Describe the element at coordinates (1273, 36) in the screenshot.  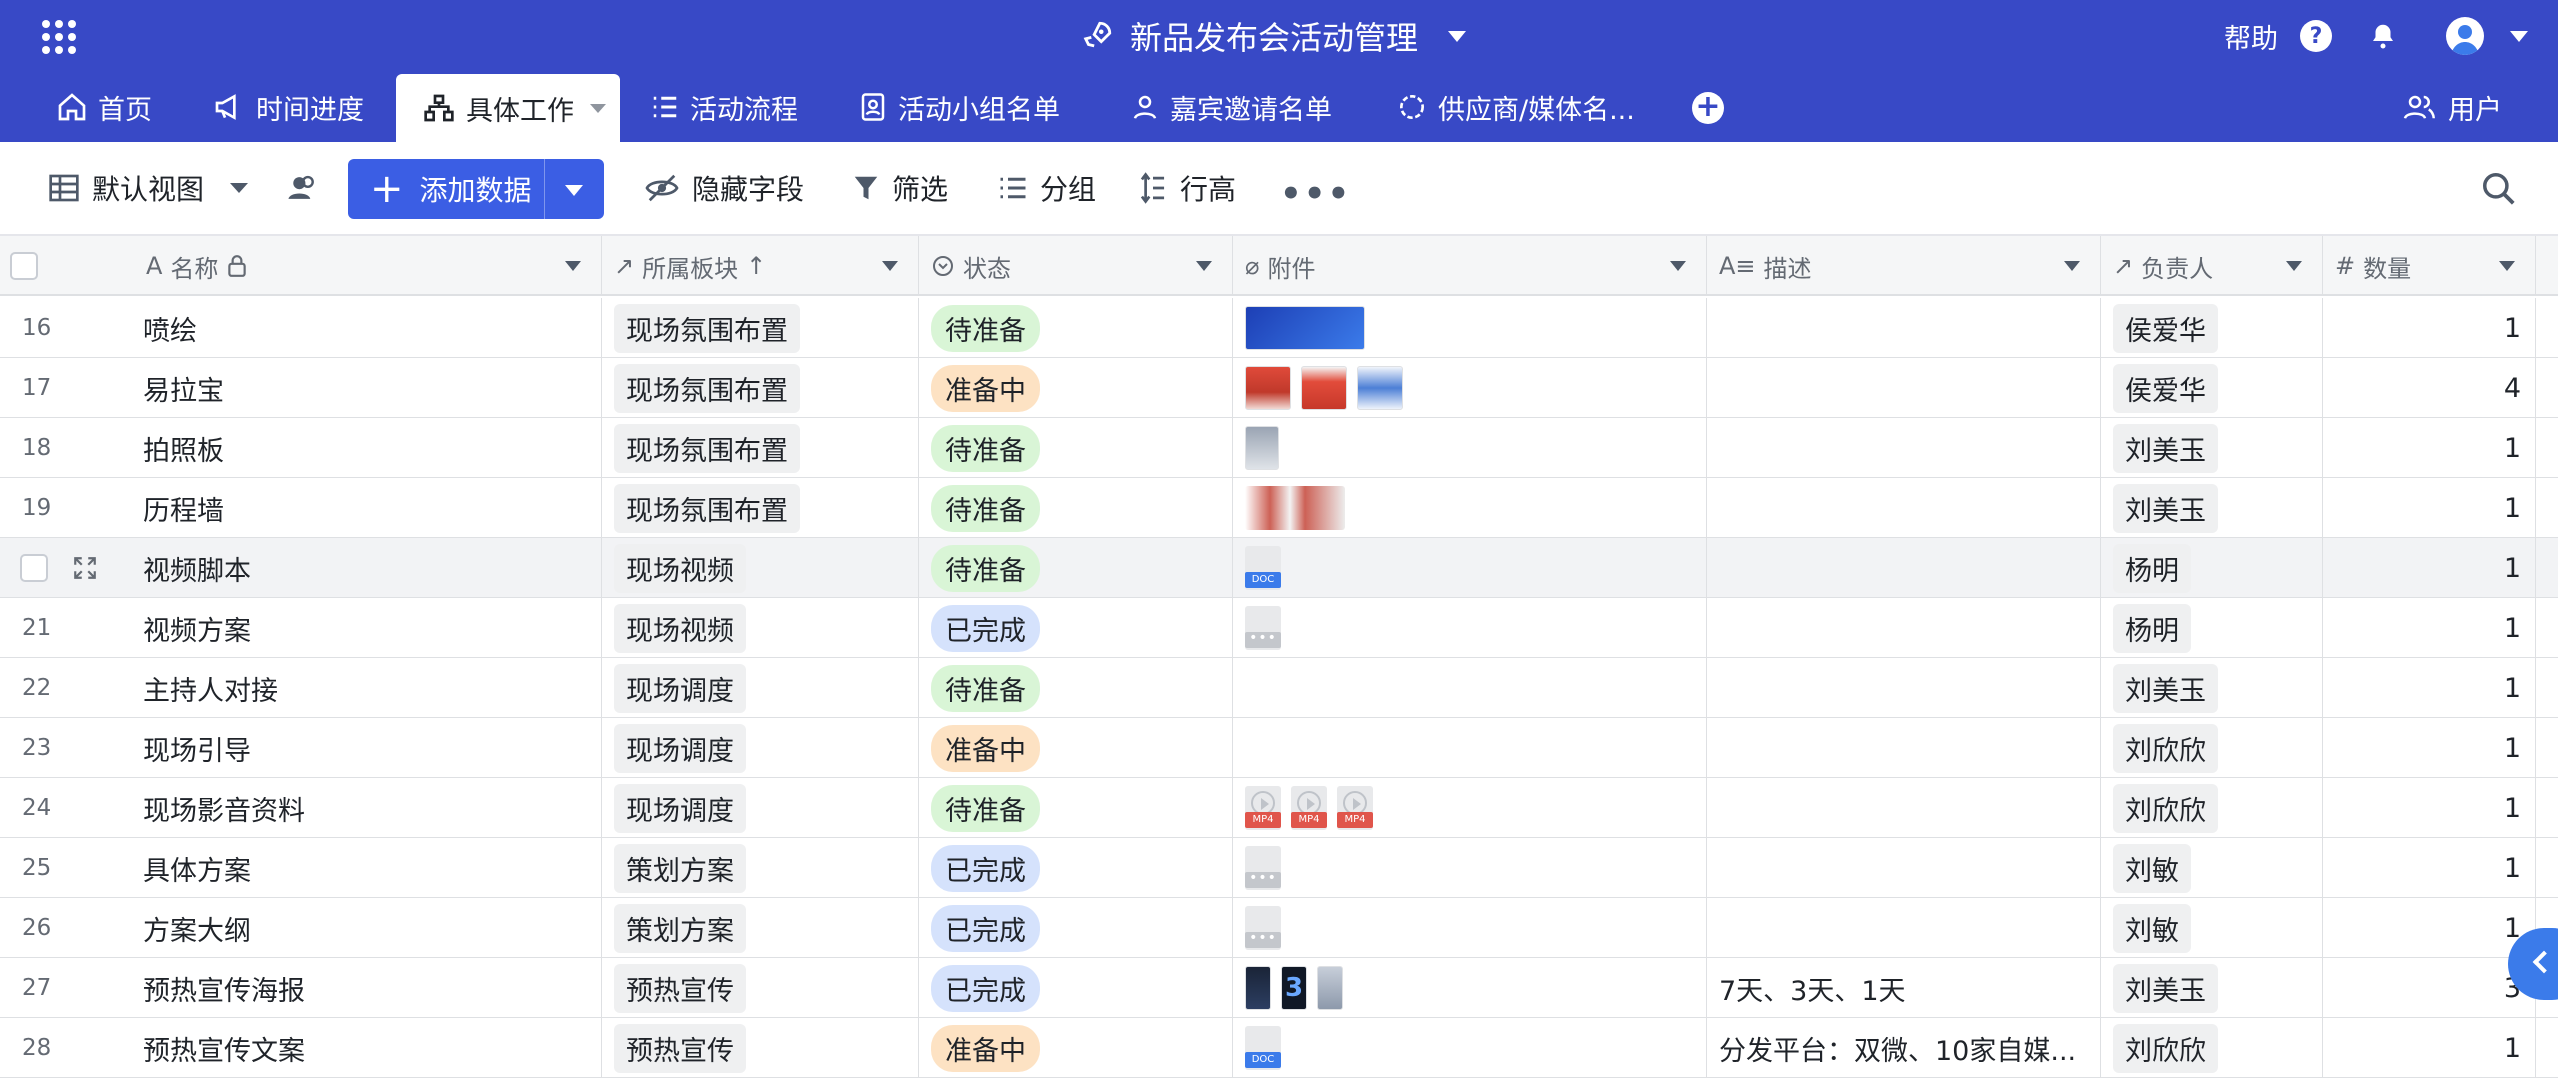
I see `app-title-switcher: 新品发布会活动管理` at that location.